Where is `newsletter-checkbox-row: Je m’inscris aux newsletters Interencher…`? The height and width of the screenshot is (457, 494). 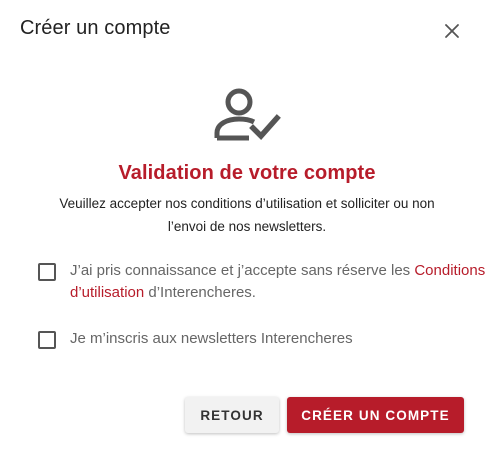 newsletter-checkbox-row: Je m’inscris aux newsletters Interencher… is located at coordinates (195, 339).